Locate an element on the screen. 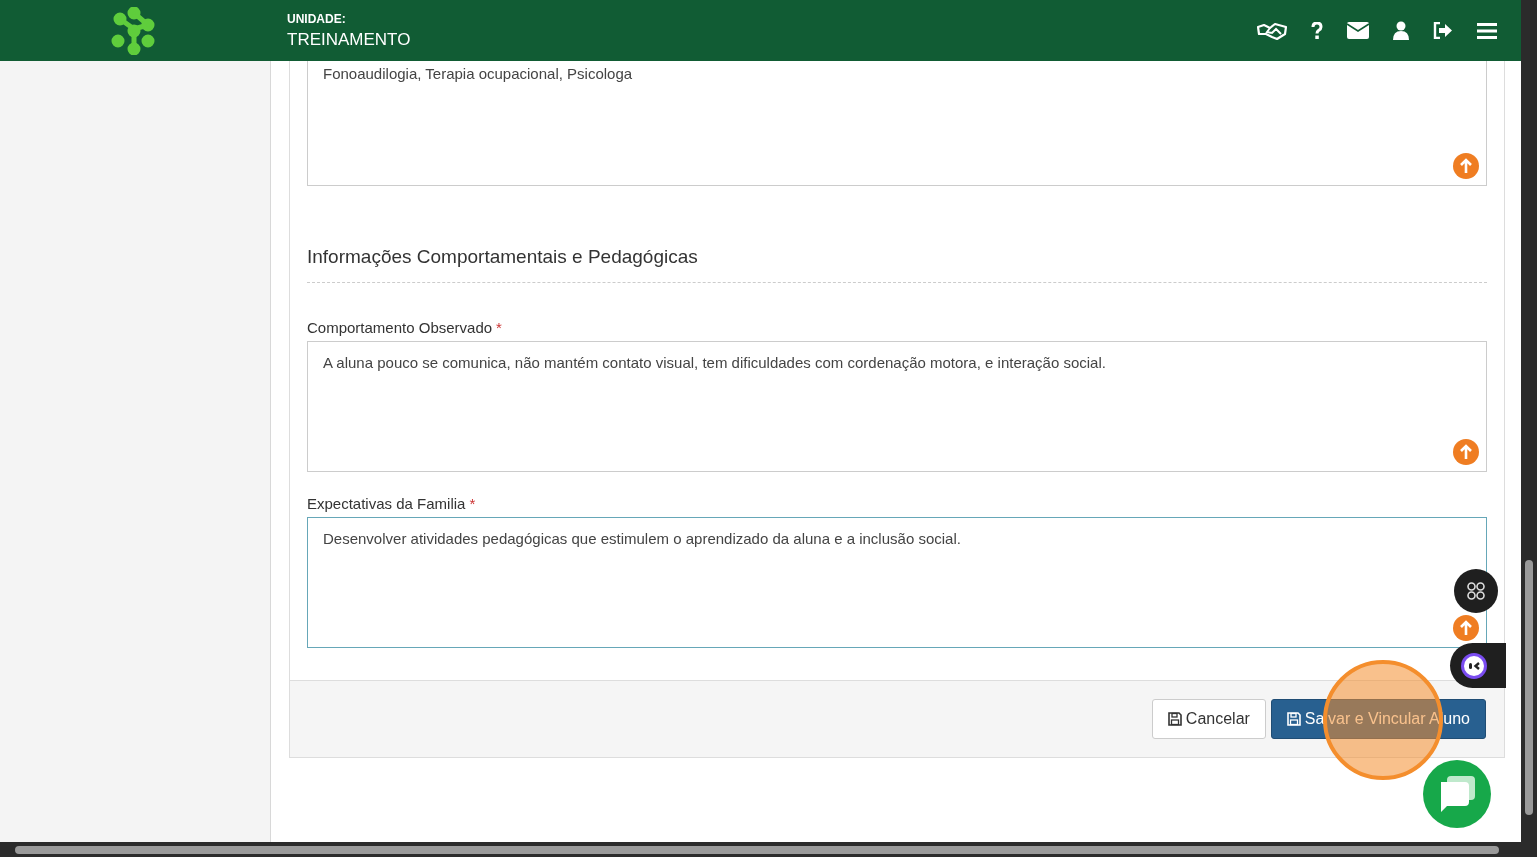 The height and width of the screenshot is (857, 1537). unit-name: TREINAMENTO is located at coordinates (349, 39).